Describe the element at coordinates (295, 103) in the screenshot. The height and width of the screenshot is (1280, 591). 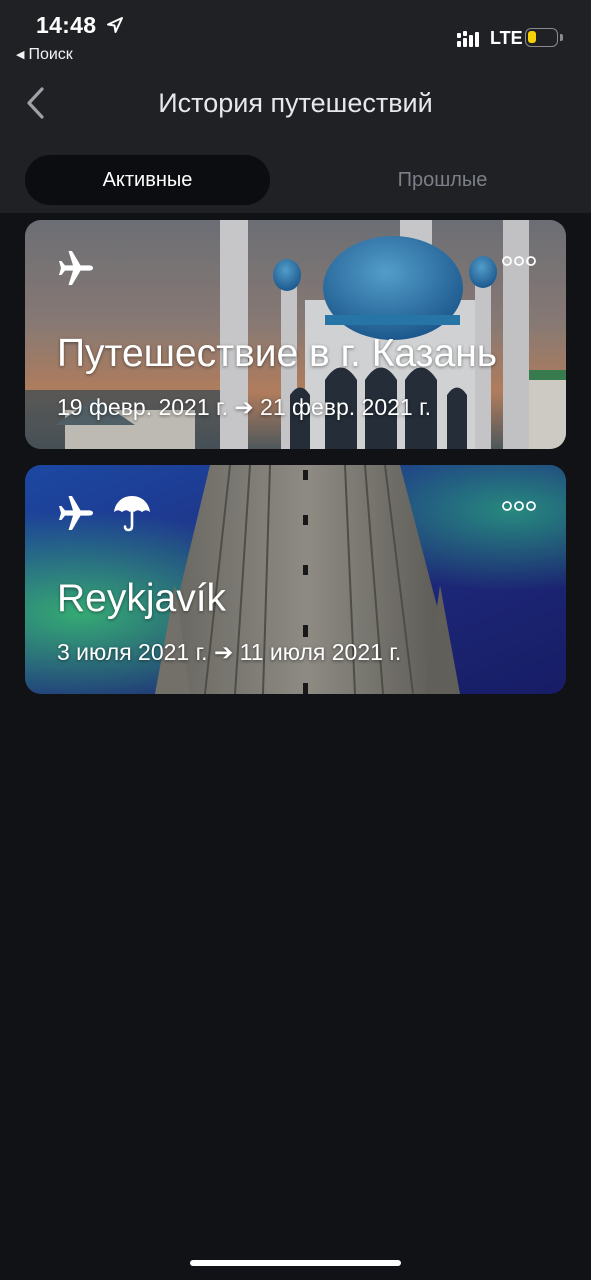
I see `page-title: История путешествий` at that location.